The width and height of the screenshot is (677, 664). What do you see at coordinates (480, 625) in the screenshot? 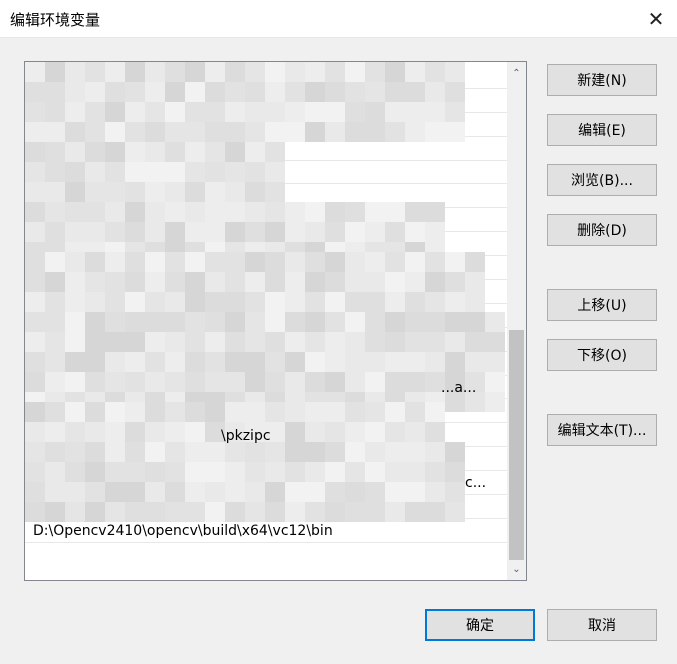
I see `ok-button: 确定` at bounding box center [480, 625].